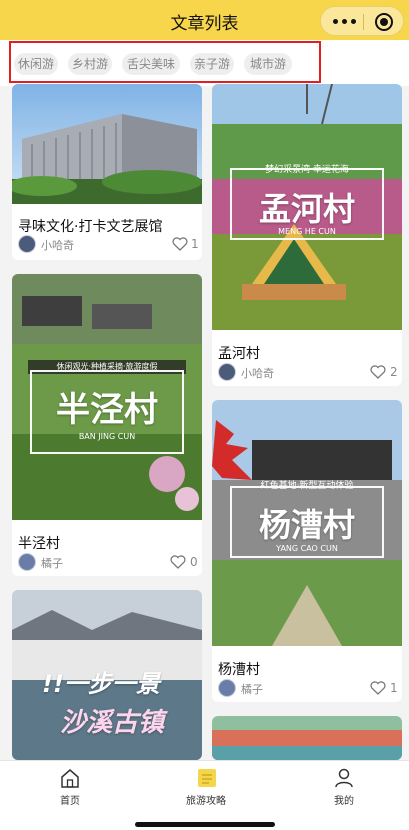 This screenshot has height=830, width=409. I want to click on article-title: 寻味文化·打卡文艺展馆, so click(90, 227).